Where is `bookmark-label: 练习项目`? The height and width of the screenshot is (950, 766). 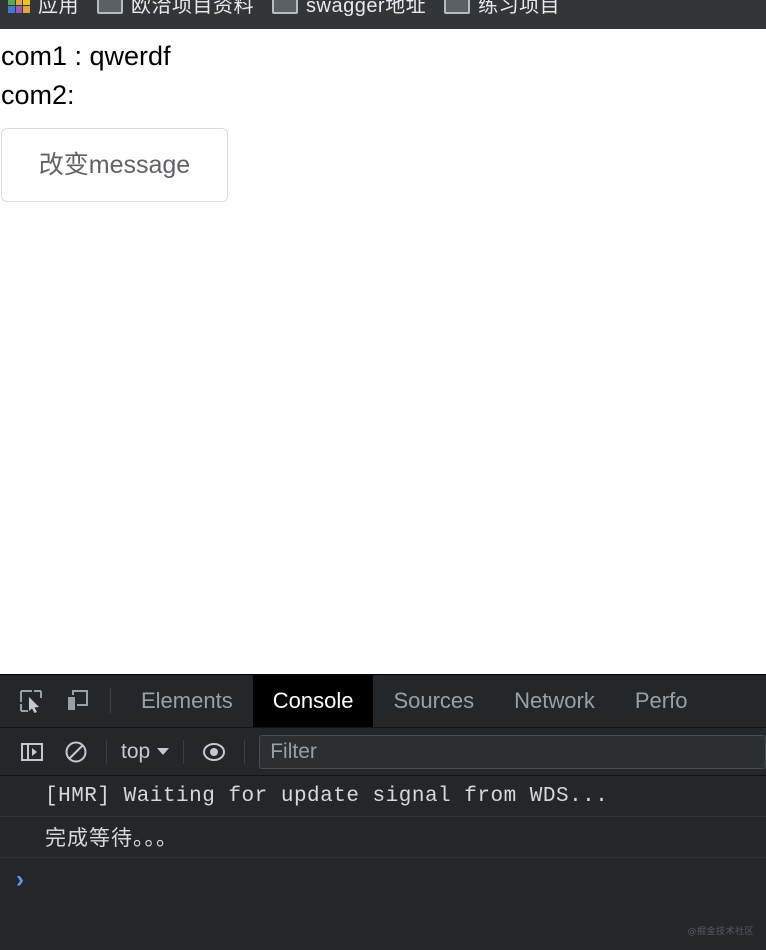 bookmark-label: 练习项目 is located at coordinates (519, 8).